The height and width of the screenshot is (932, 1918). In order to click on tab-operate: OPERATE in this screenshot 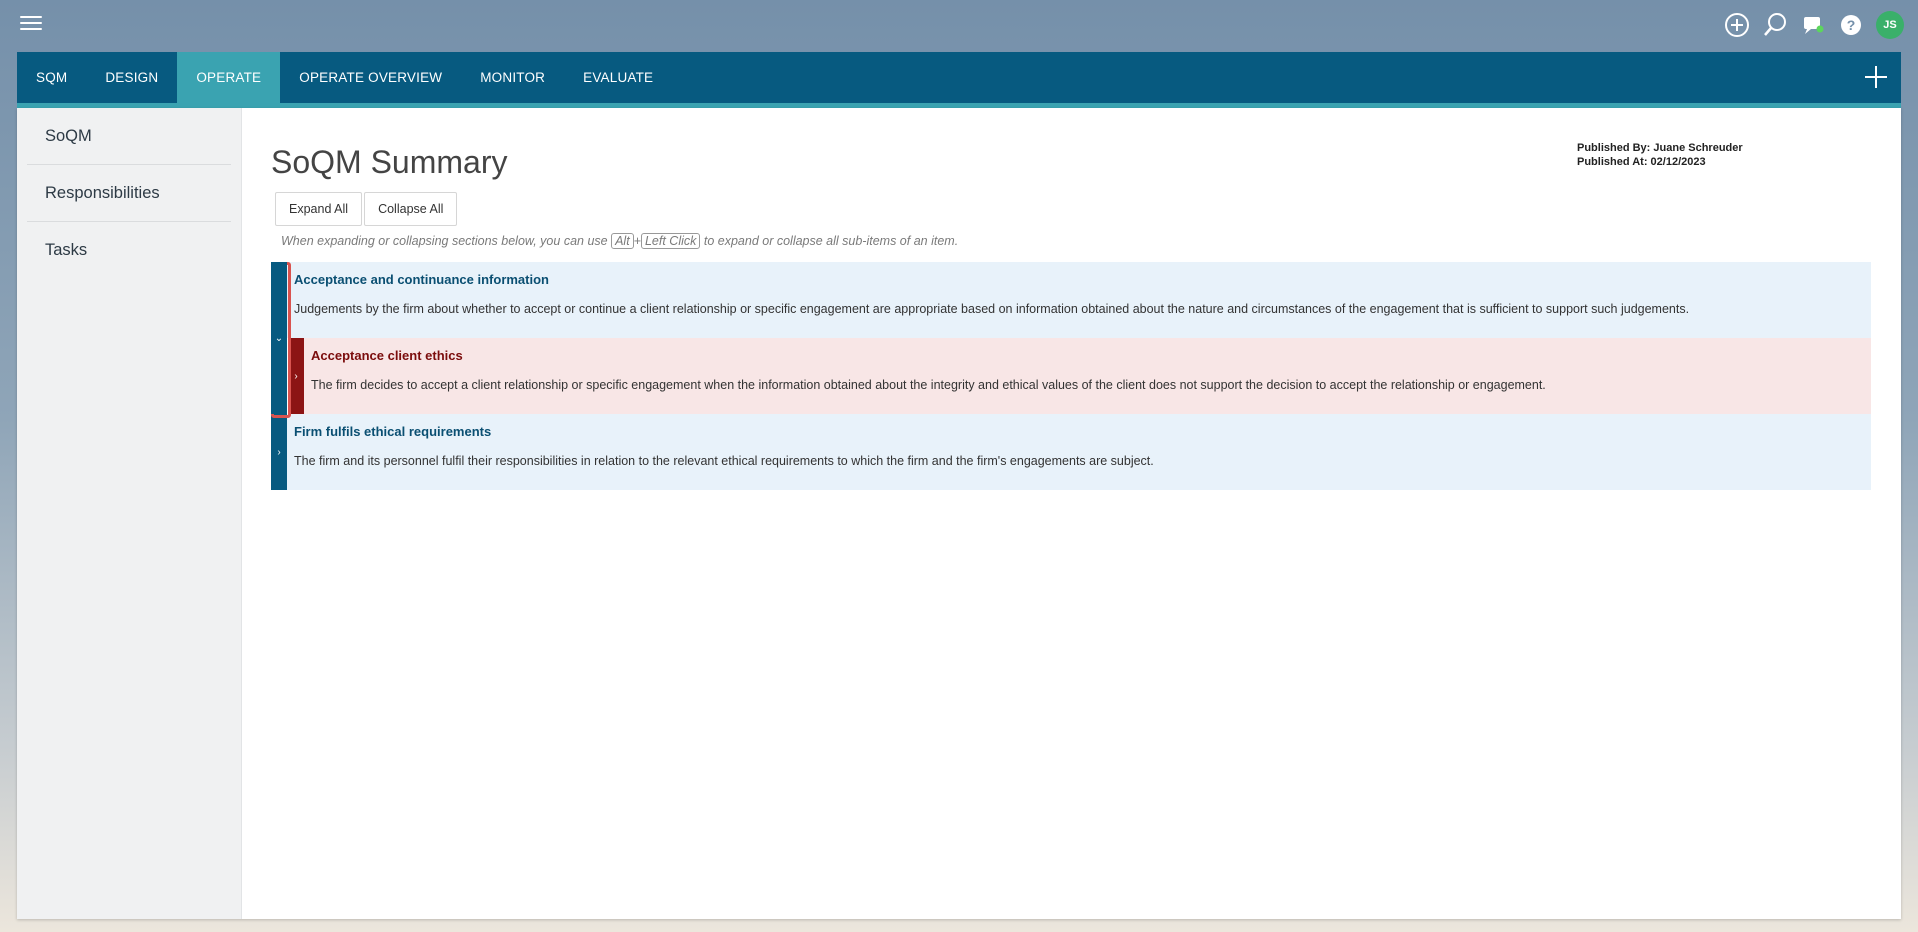, I will do `click(229, 77)`.